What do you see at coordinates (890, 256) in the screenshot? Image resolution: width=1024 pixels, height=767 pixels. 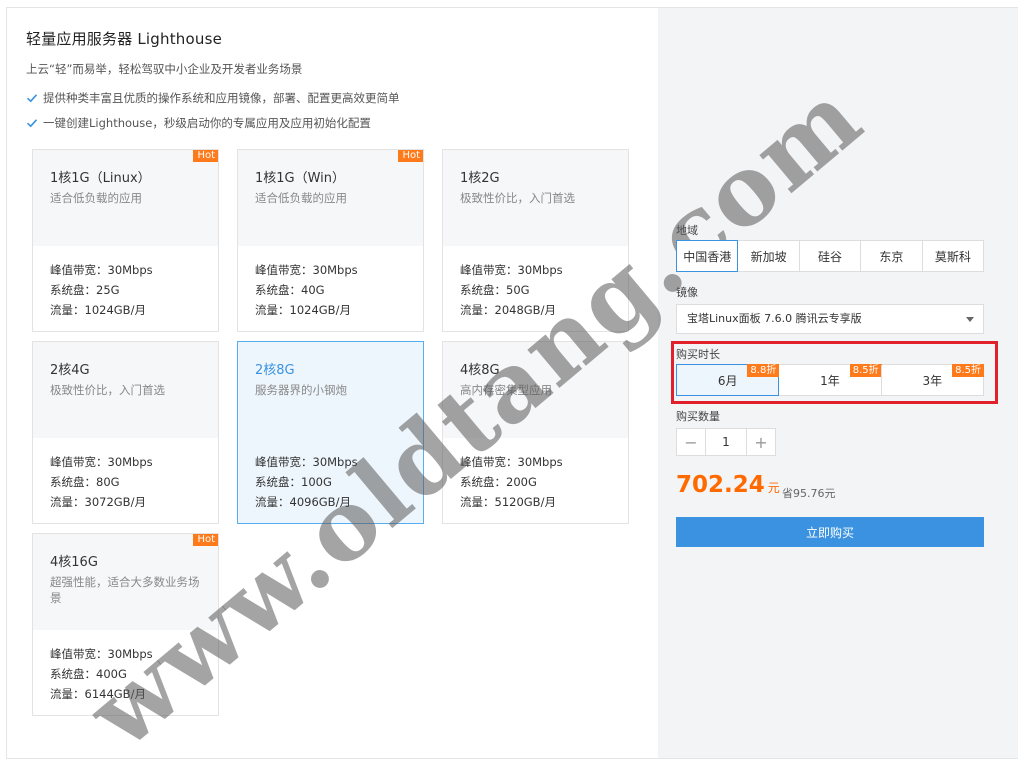 I see `region-option-tokyo: 东京` at bounding box center [890, 256].